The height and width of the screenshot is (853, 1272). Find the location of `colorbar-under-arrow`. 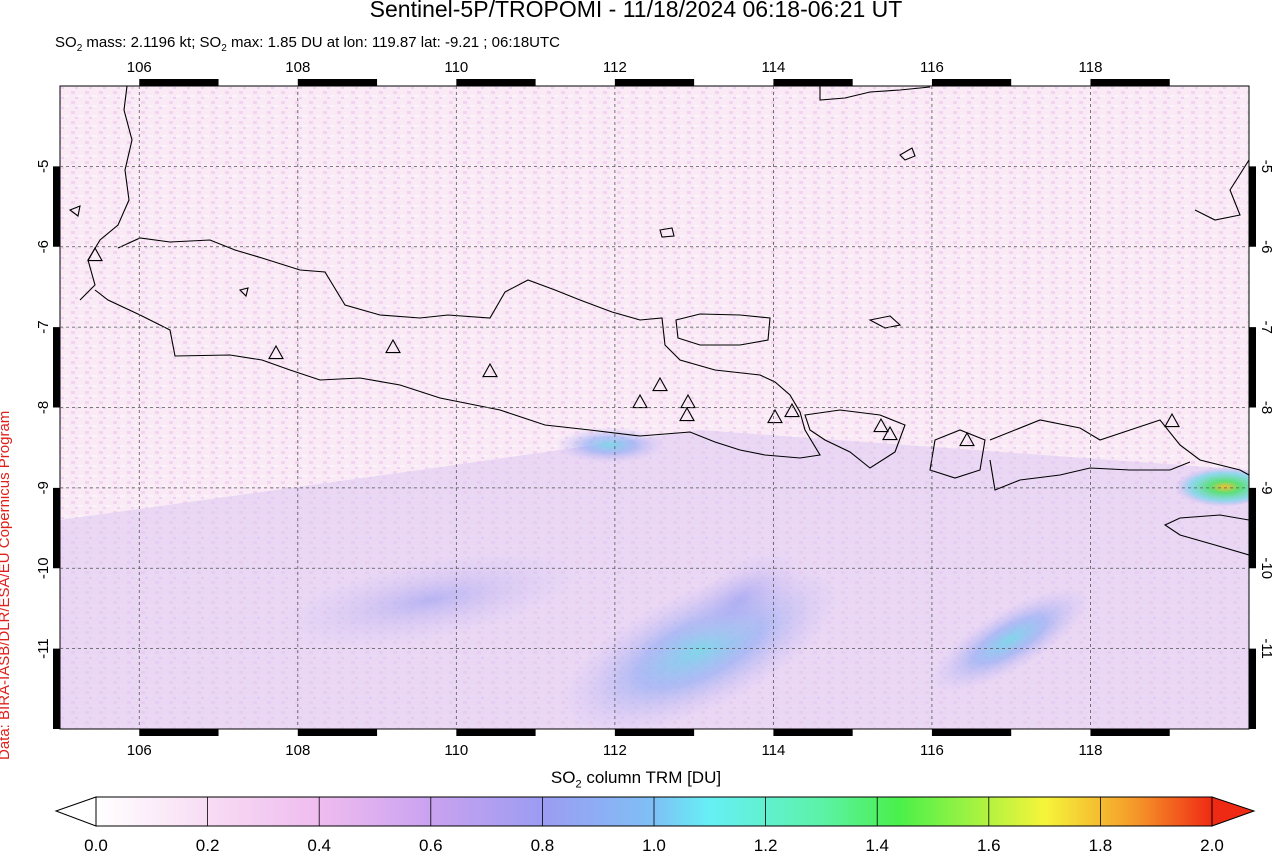

colorbar-under-arrow is located at coordinates (75, 811).